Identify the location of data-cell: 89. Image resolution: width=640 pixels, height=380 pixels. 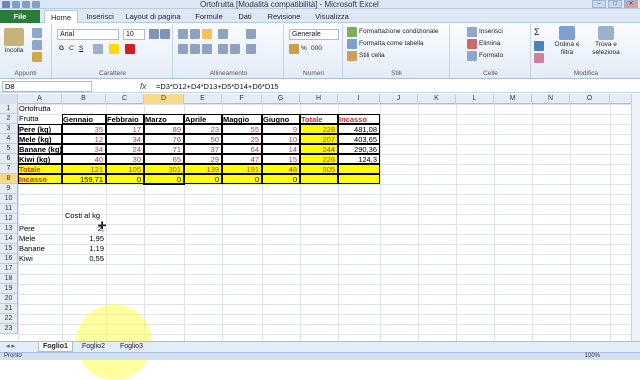
(164, 129).